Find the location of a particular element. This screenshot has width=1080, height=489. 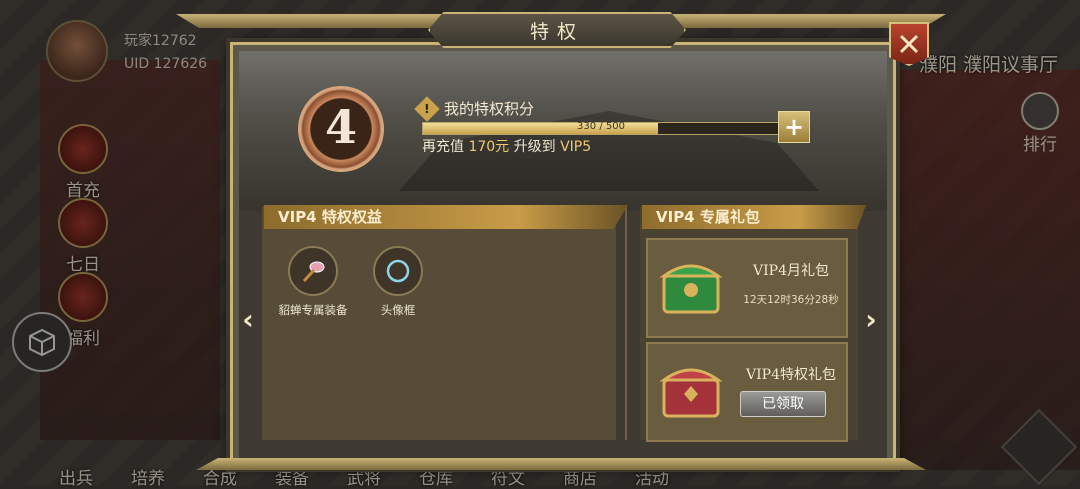

frame-icon is located at coordinates (398, 271).